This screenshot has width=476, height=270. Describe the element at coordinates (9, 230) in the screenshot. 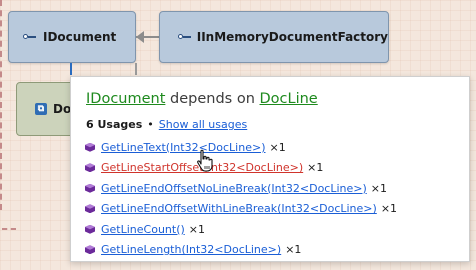

I see `boundary-dashed-line-bottom` at that location.